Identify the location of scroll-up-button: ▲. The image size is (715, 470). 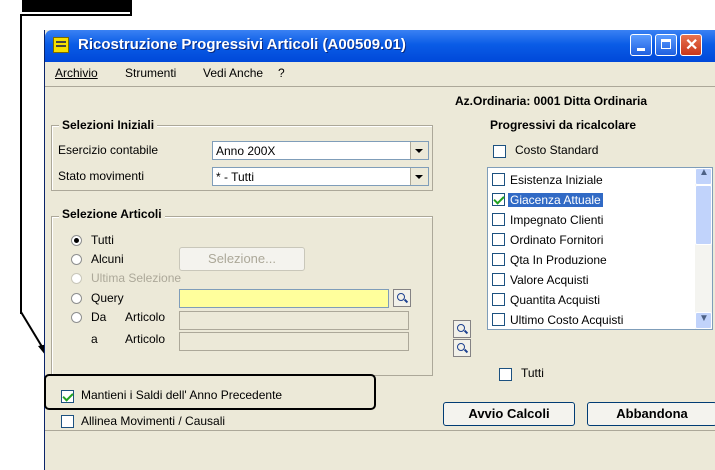
(703, 176).